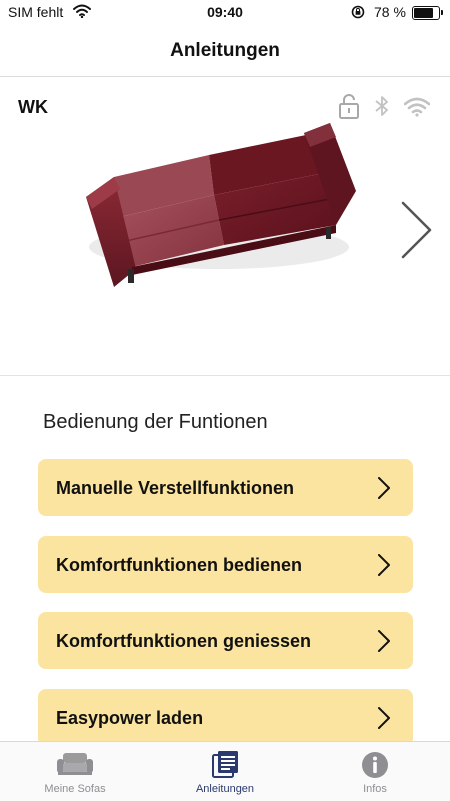  I want to click on menu-item-label: Komfortfunktionen geniessen, so click(184, 641).